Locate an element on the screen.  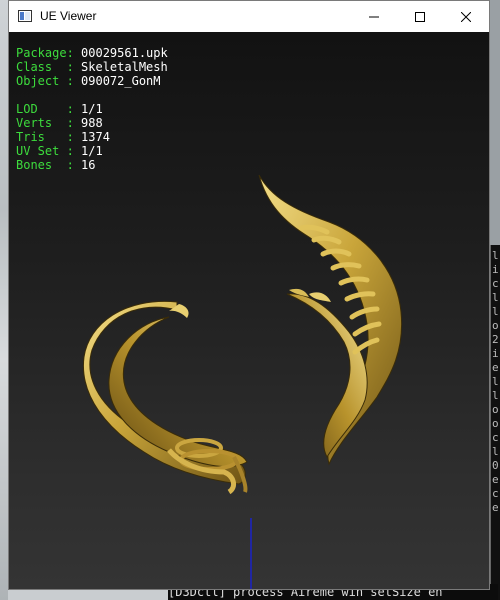
close-icon is located at coordinates (466, 16).